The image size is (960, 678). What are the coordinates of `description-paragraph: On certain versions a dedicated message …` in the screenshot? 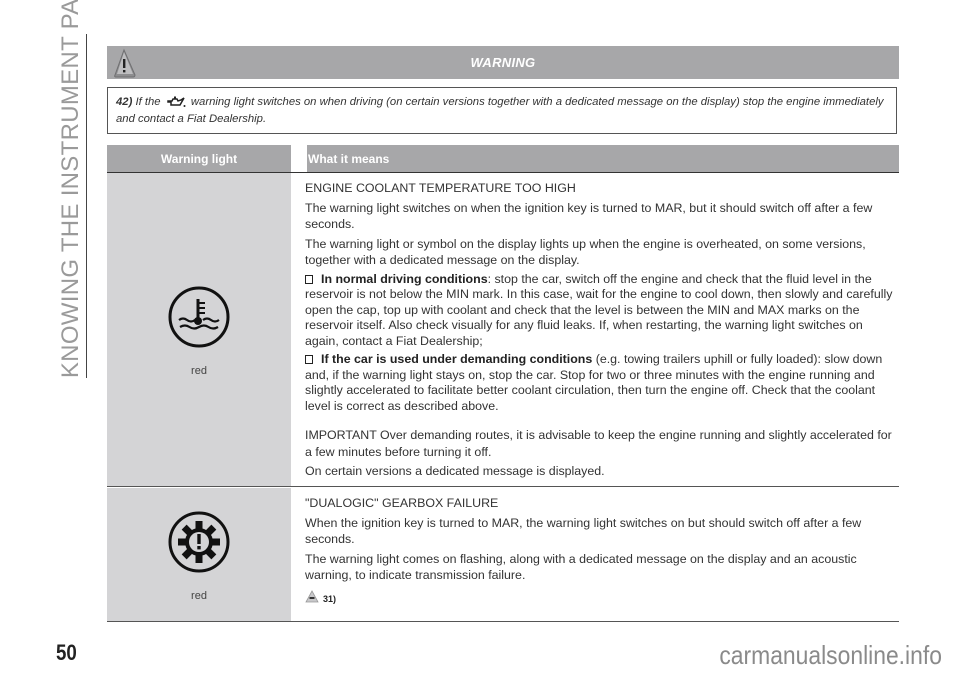 It's located at (455, 471).